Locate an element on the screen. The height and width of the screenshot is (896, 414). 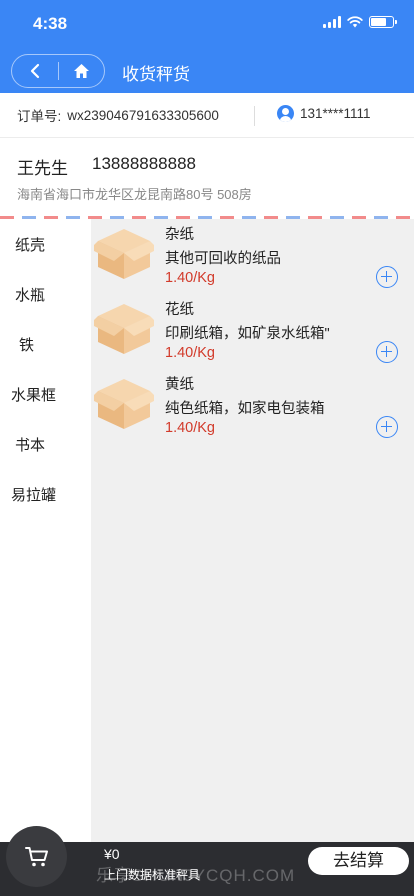
status-icons is located at coordinates (360, 22).